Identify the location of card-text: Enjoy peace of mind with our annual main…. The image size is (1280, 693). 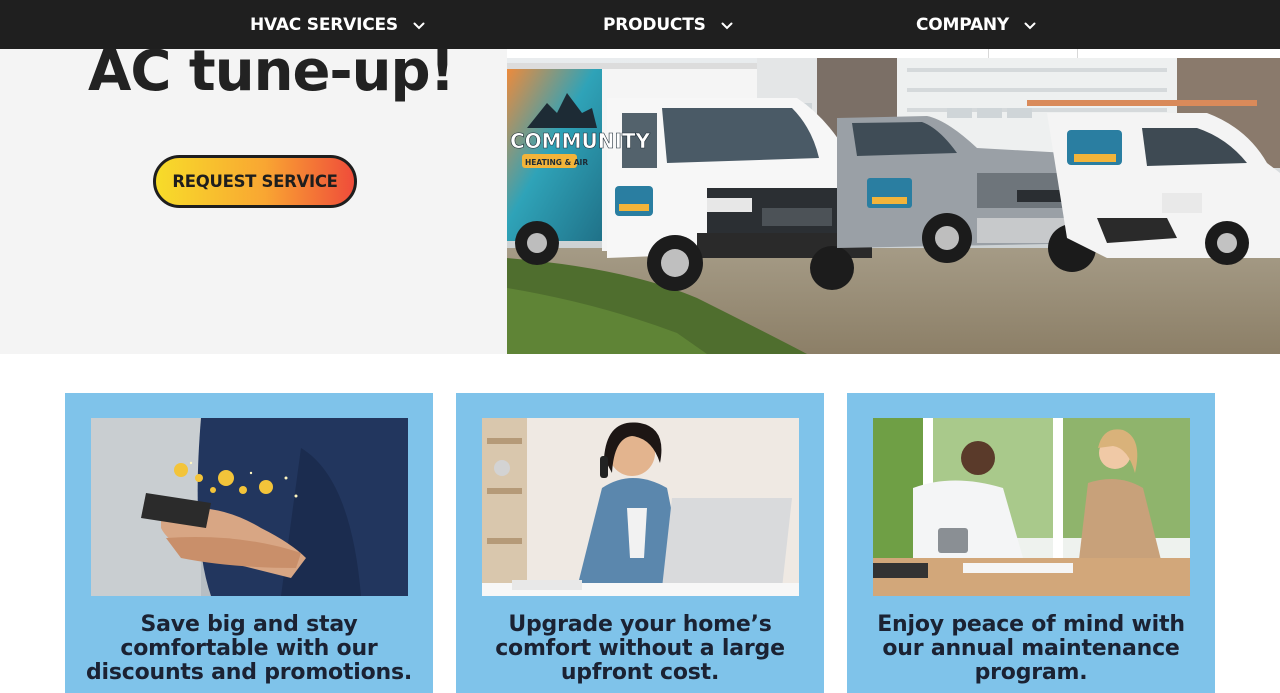
(1031, 648).